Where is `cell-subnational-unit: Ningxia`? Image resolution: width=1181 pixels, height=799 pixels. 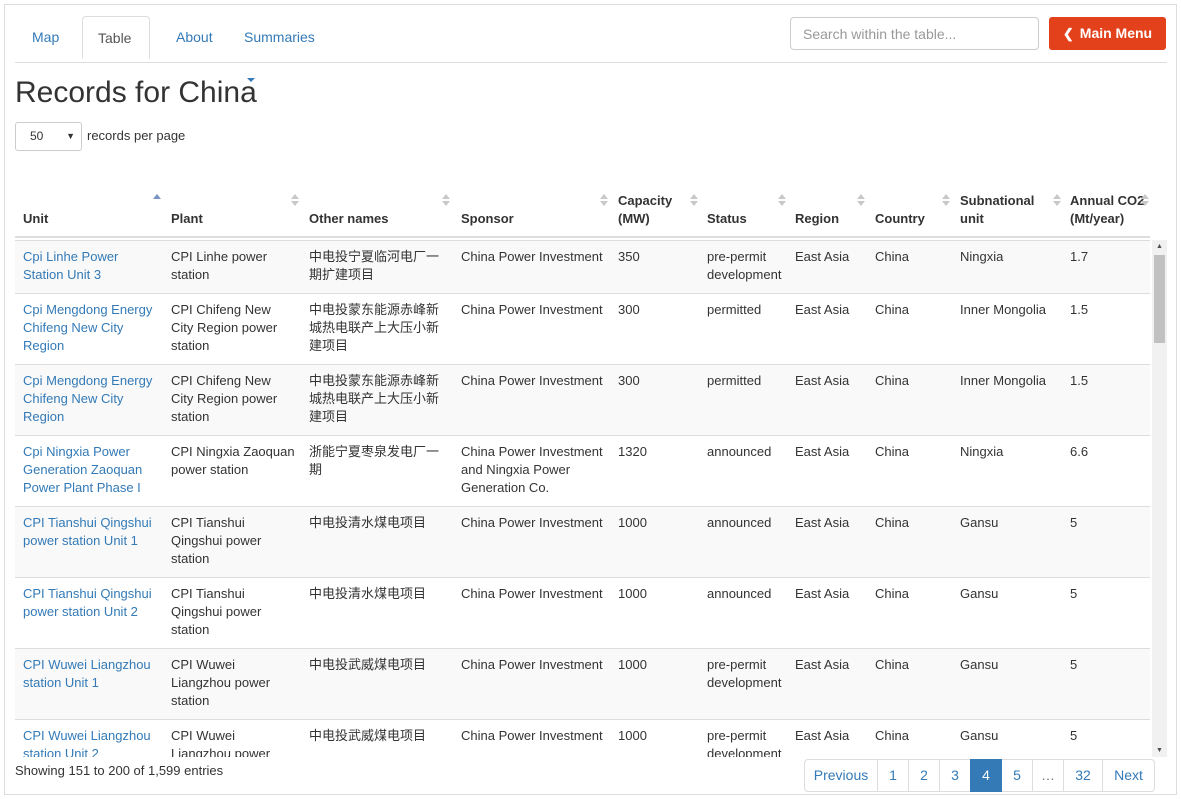 cell-subnational-unit: Ningxia is located at coordinates (982, 256).